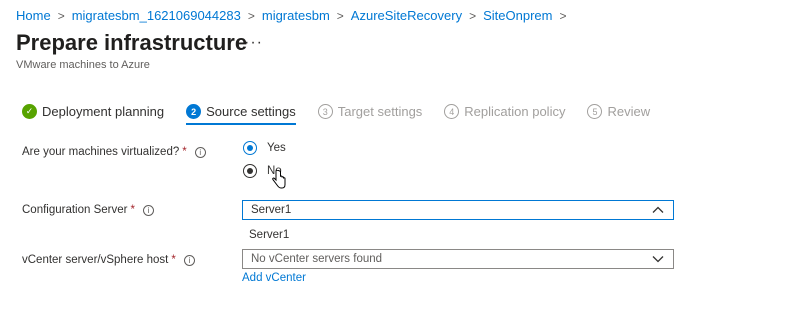 The image size is (797, 331). I want to click on checkmark-icon: ✓, so click(29, 111).